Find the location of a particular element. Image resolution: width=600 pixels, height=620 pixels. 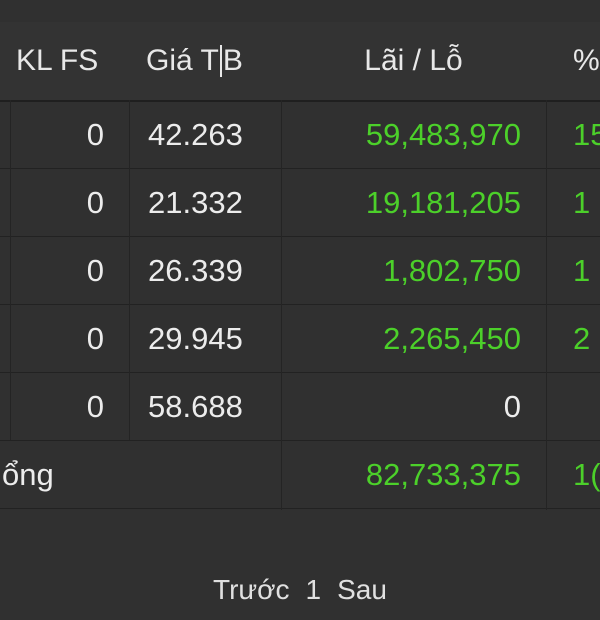

header-gia-tb: Giá TB is located at coordinates (205, 61).